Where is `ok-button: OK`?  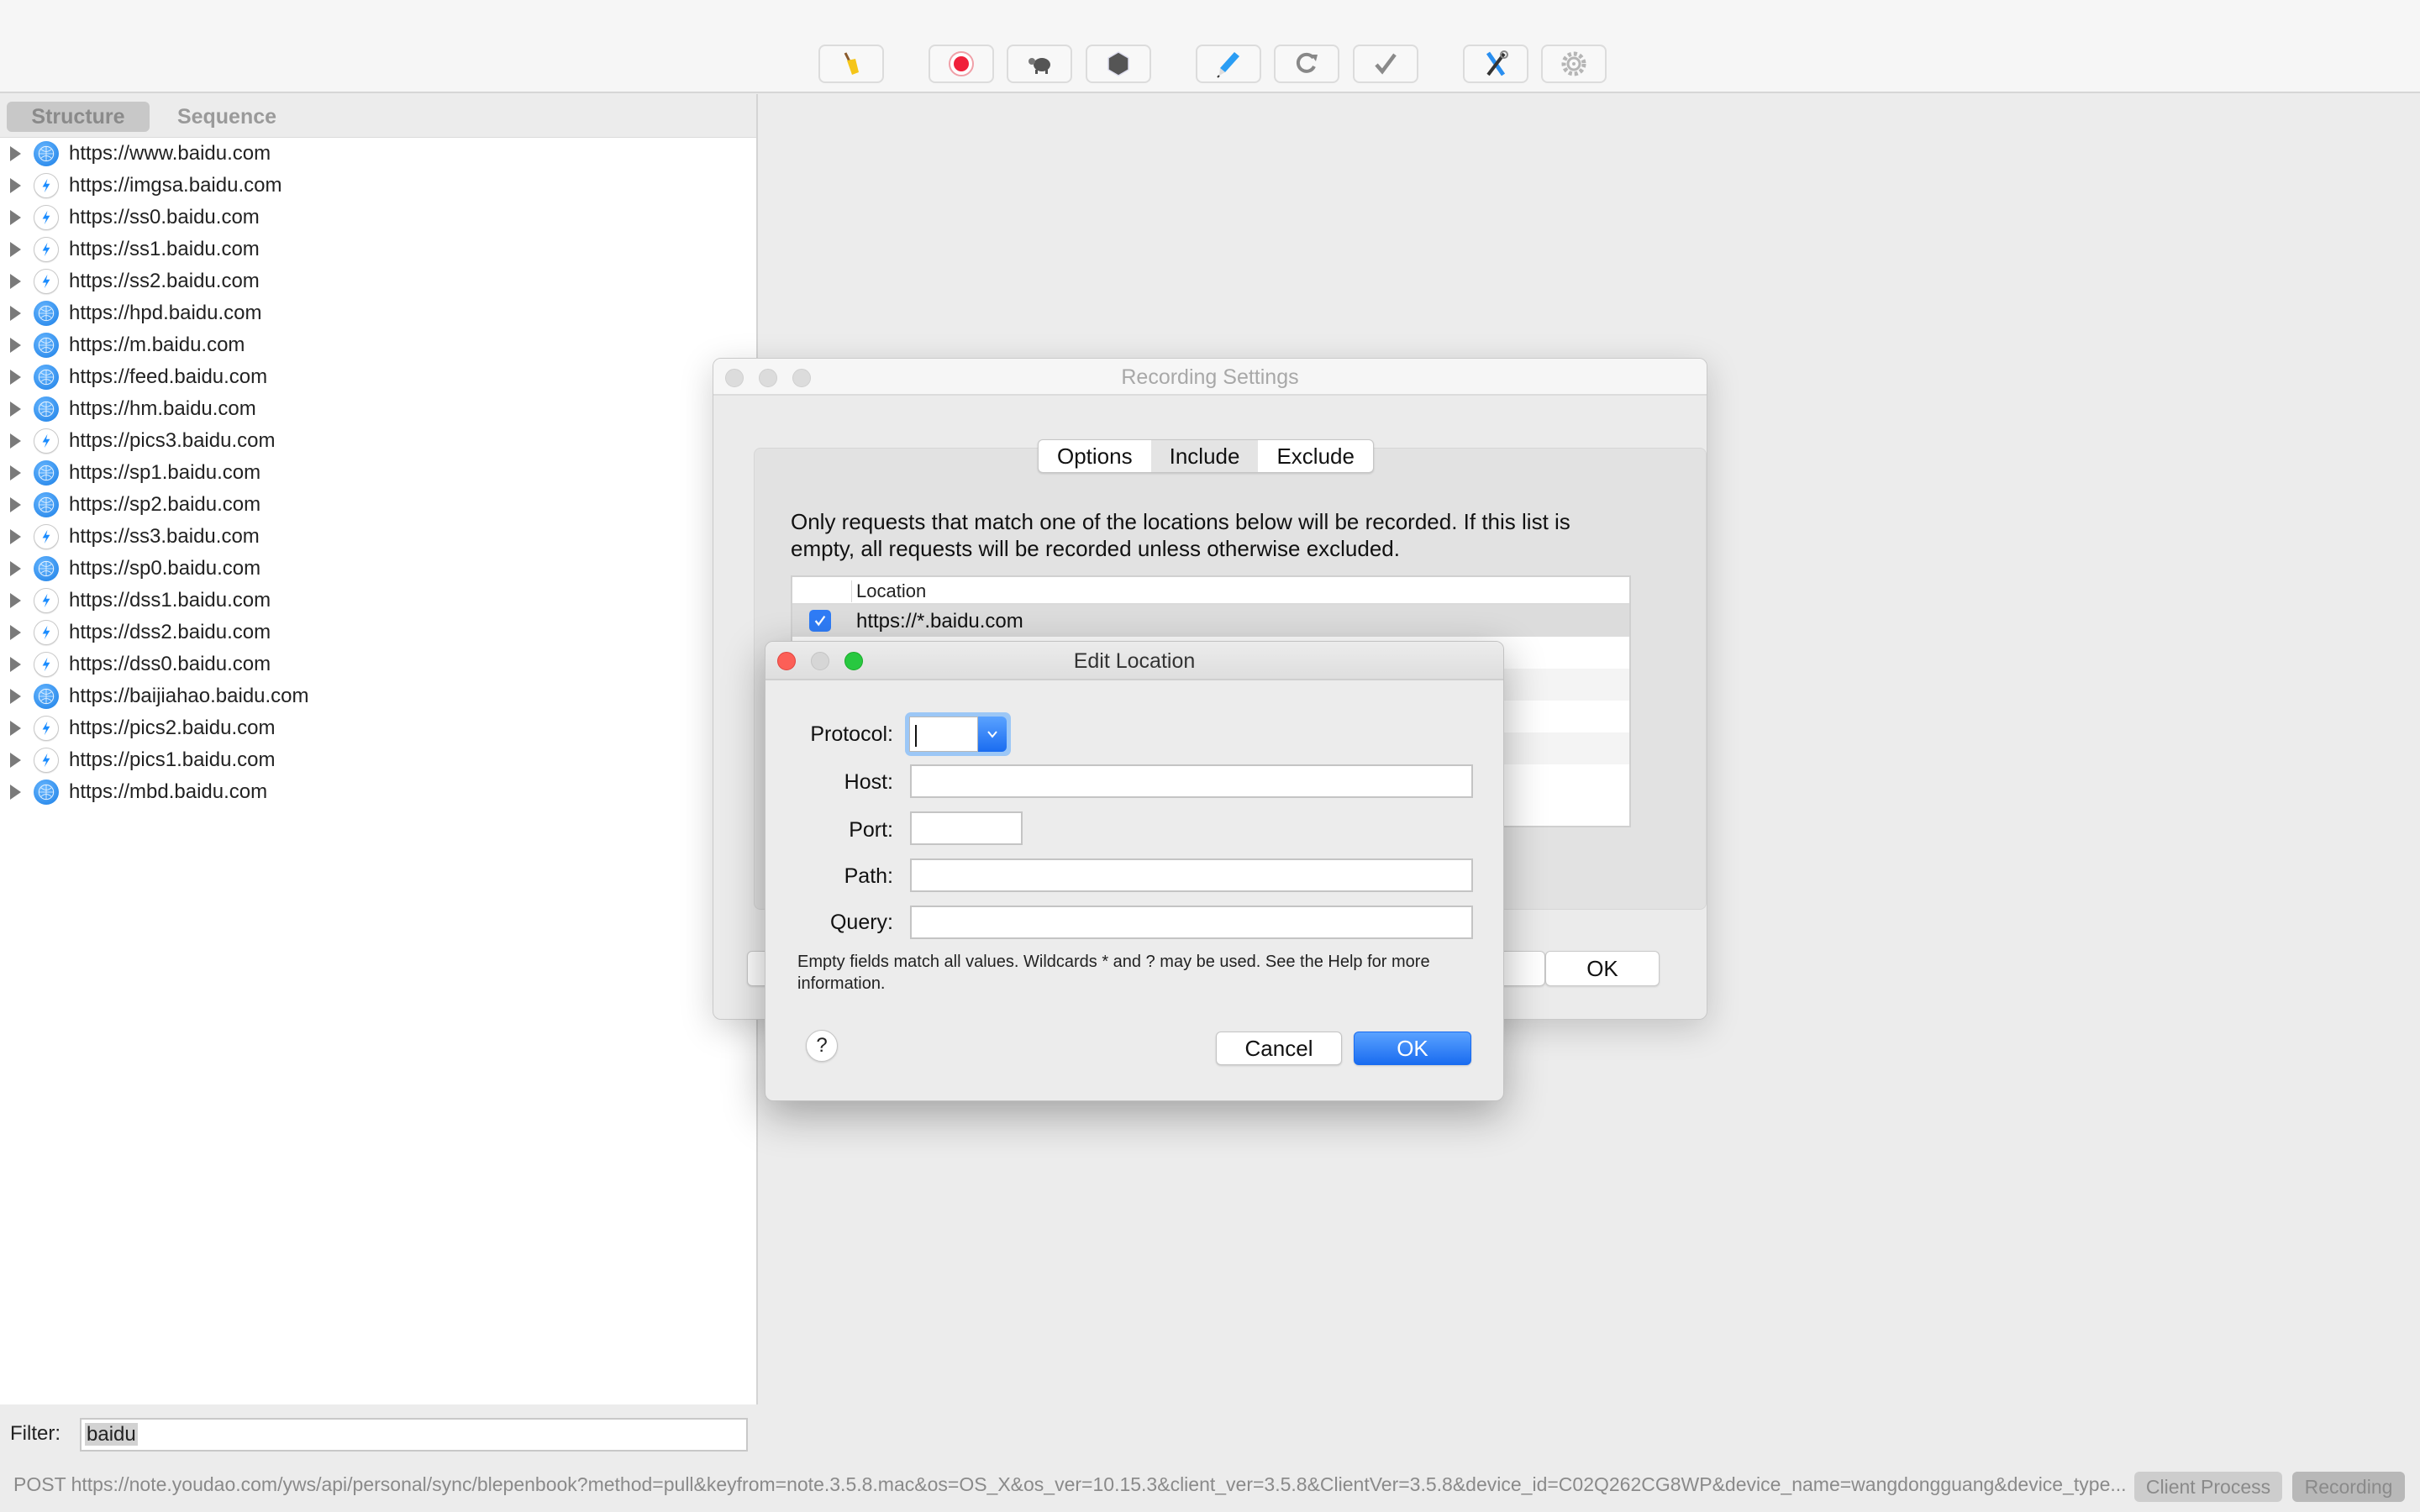 ok-button: OK is located at coordinates (1412, 1048).